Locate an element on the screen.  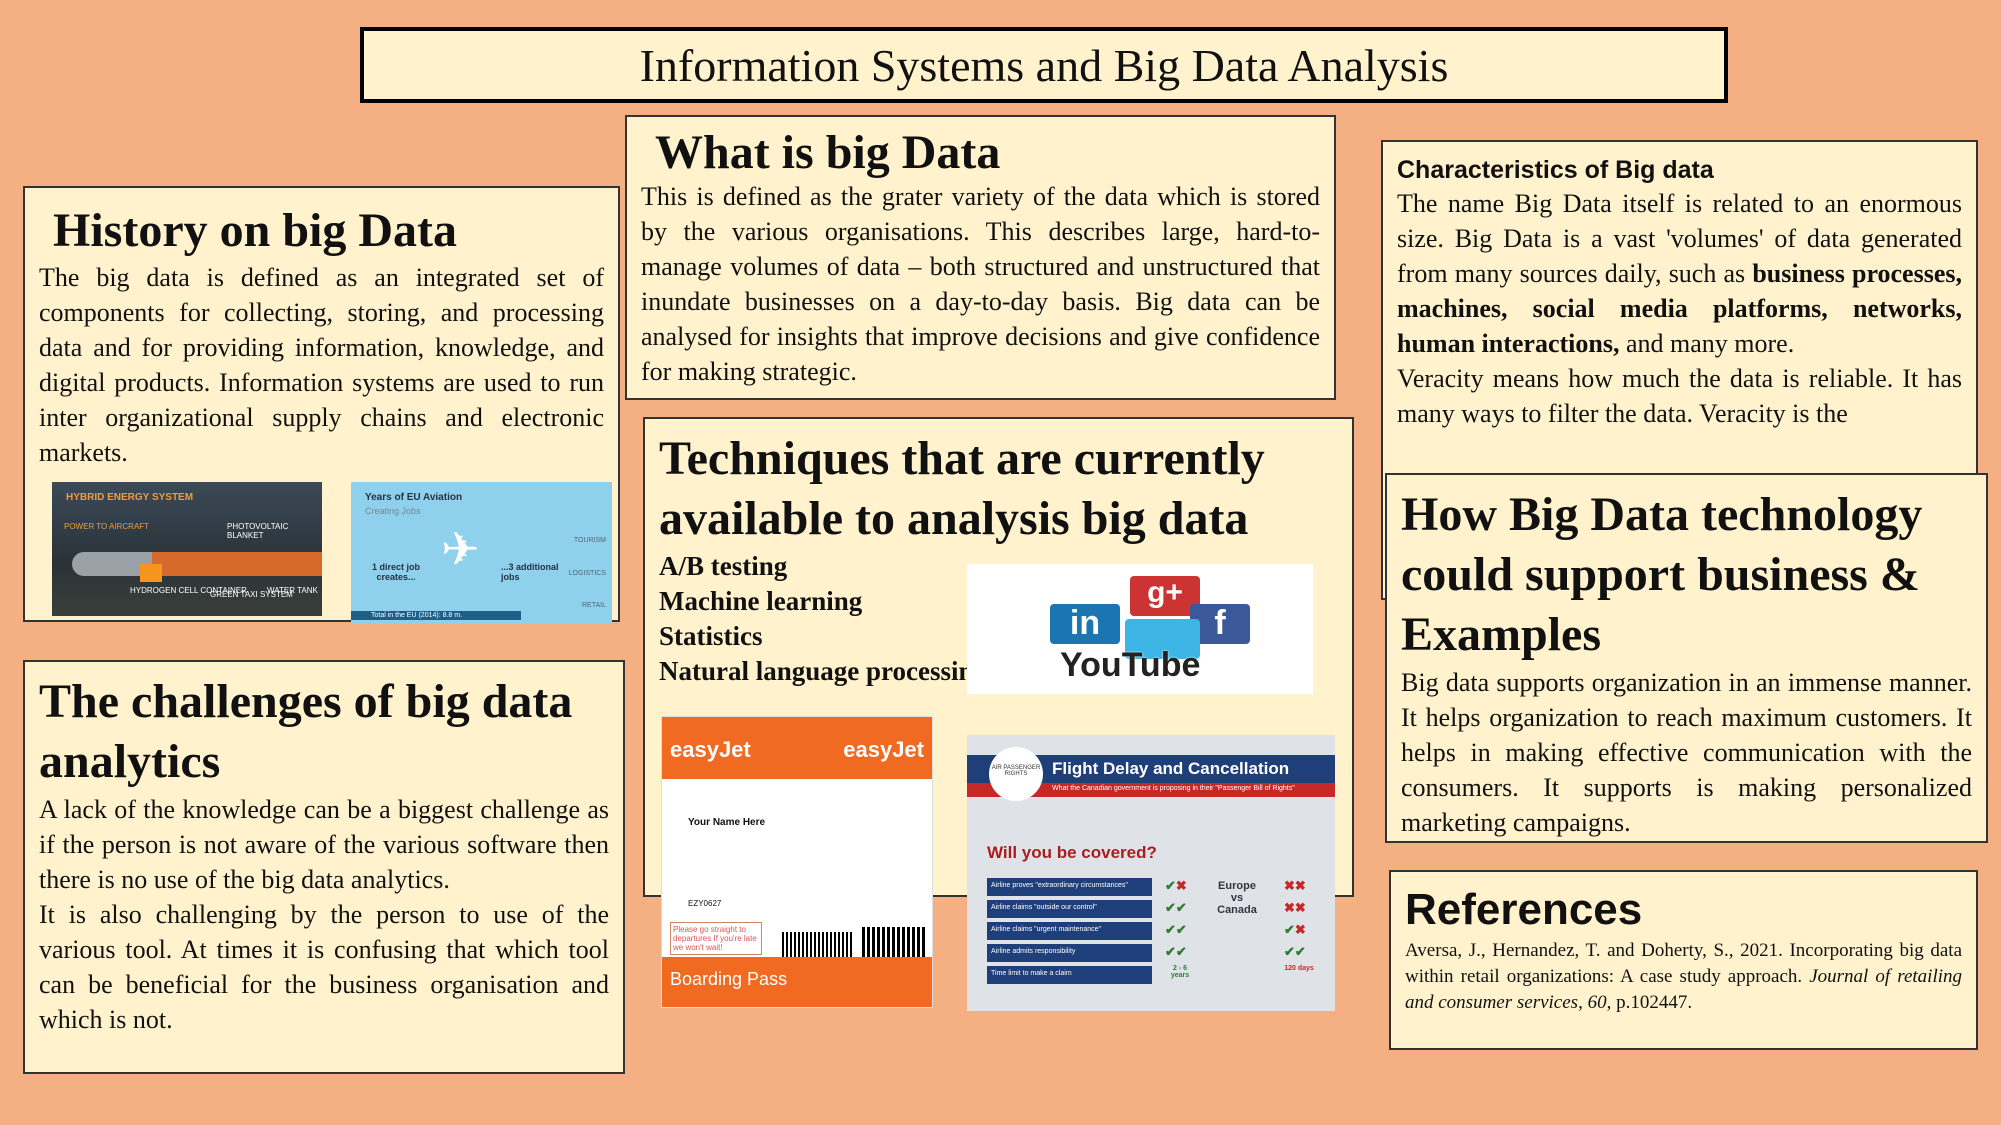
comparison-label: Europe vs Canada is located at coordinates (1237, 898).